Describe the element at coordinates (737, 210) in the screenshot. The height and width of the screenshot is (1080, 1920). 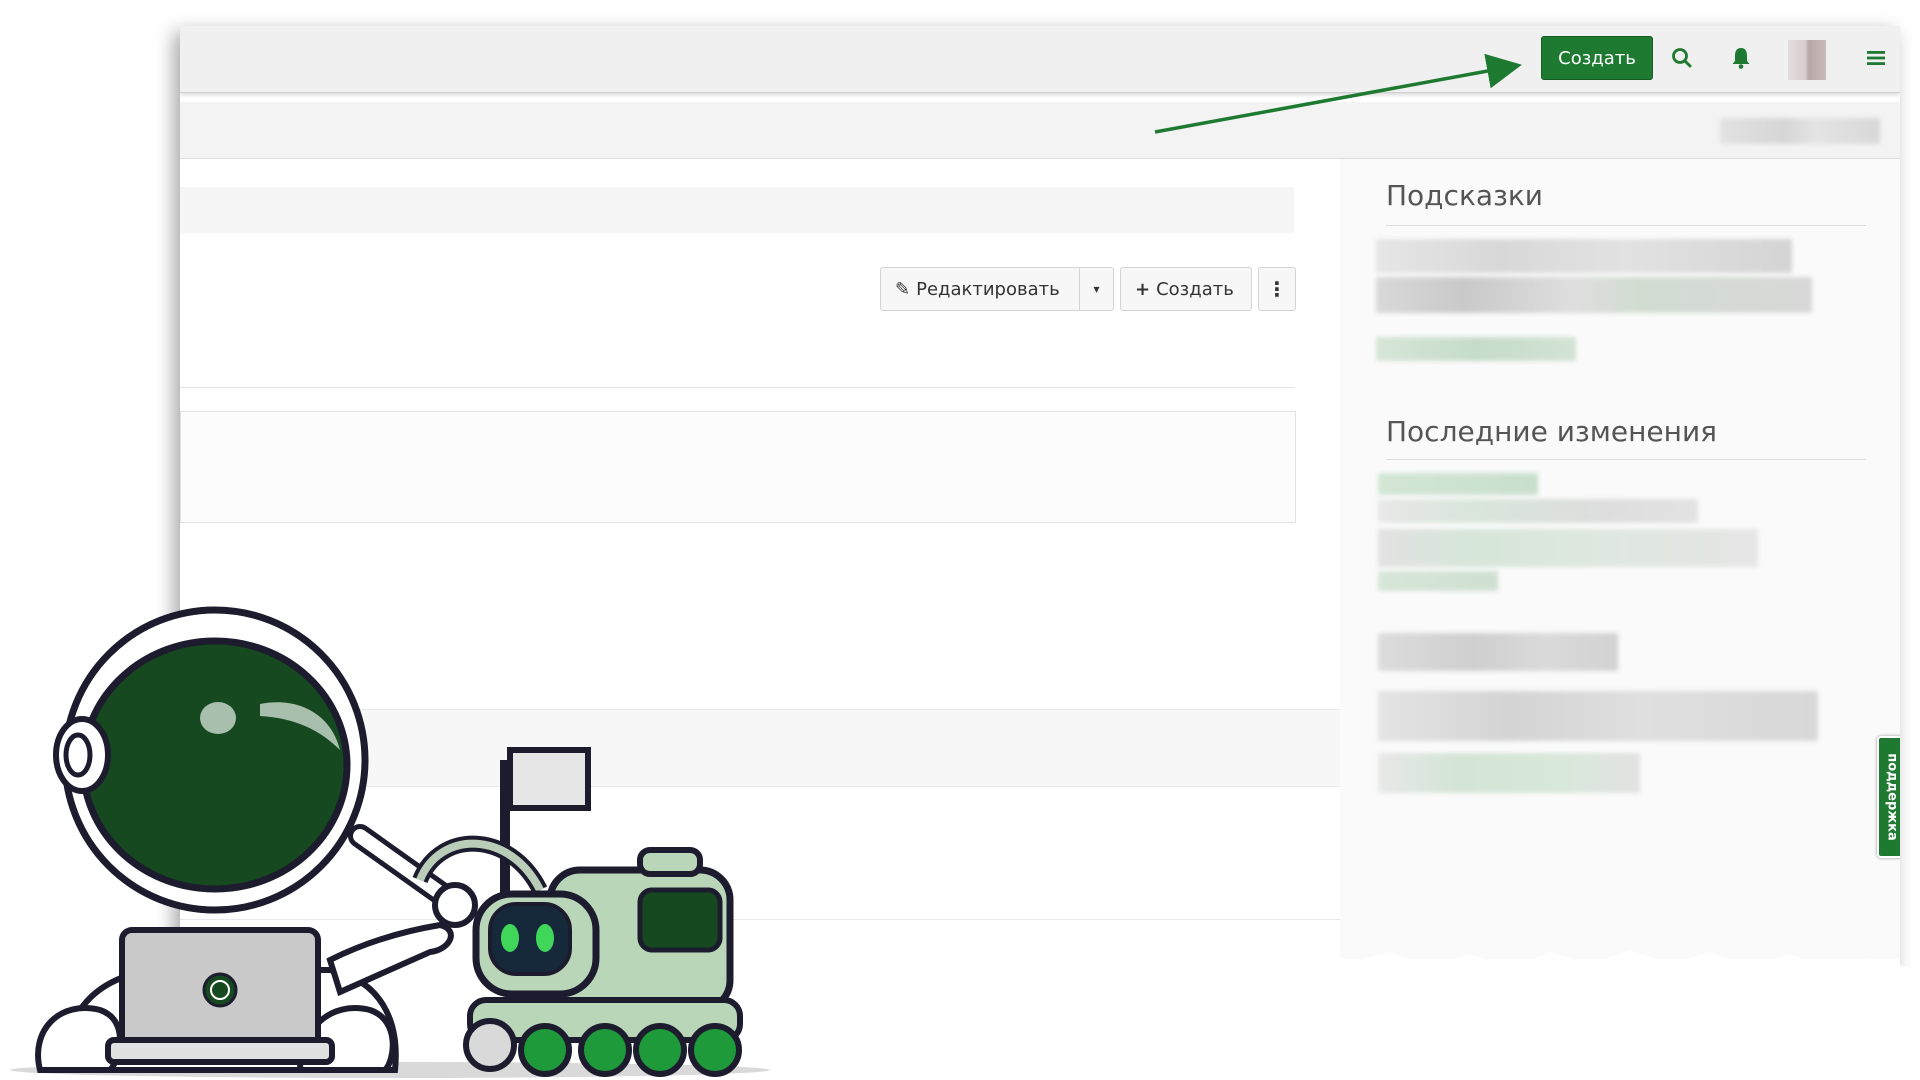
I see `page-title-strip` at that location.